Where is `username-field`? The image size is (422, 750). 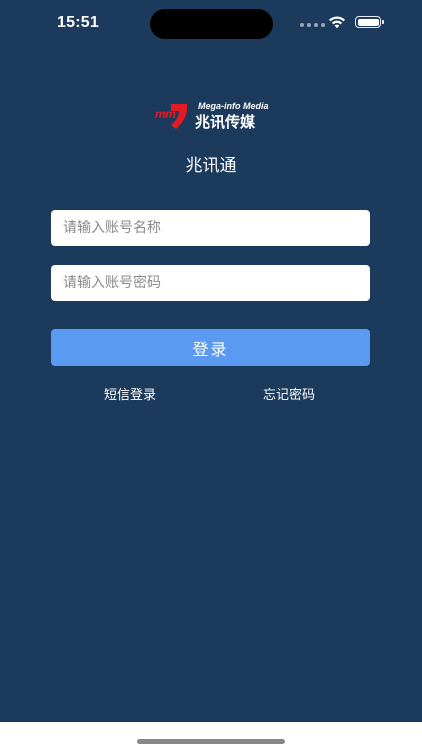
username-field is located at coordinates (210, 228).